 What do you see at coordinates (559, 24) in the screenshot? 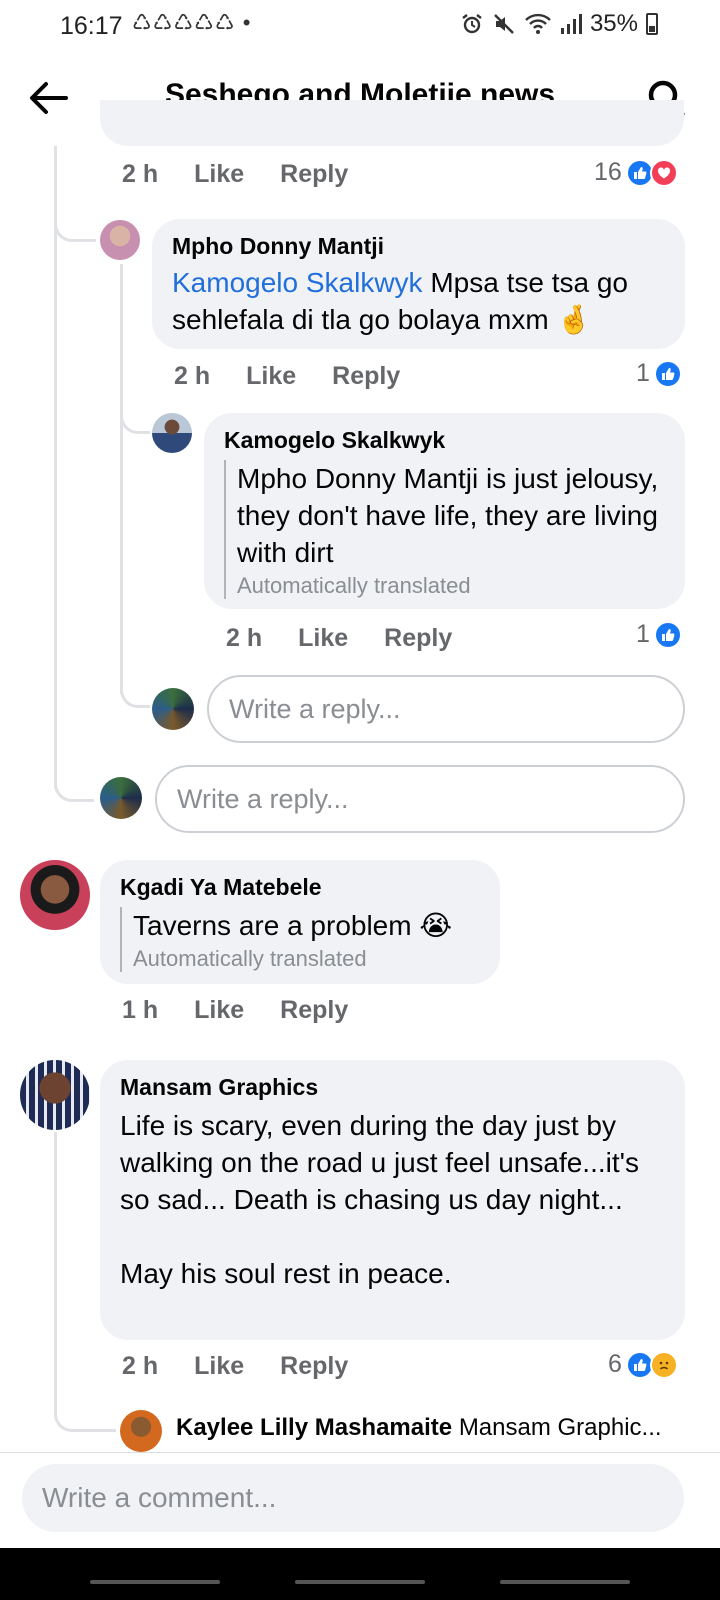
I see `status-right: 35%` at bounding box center [559, 24].